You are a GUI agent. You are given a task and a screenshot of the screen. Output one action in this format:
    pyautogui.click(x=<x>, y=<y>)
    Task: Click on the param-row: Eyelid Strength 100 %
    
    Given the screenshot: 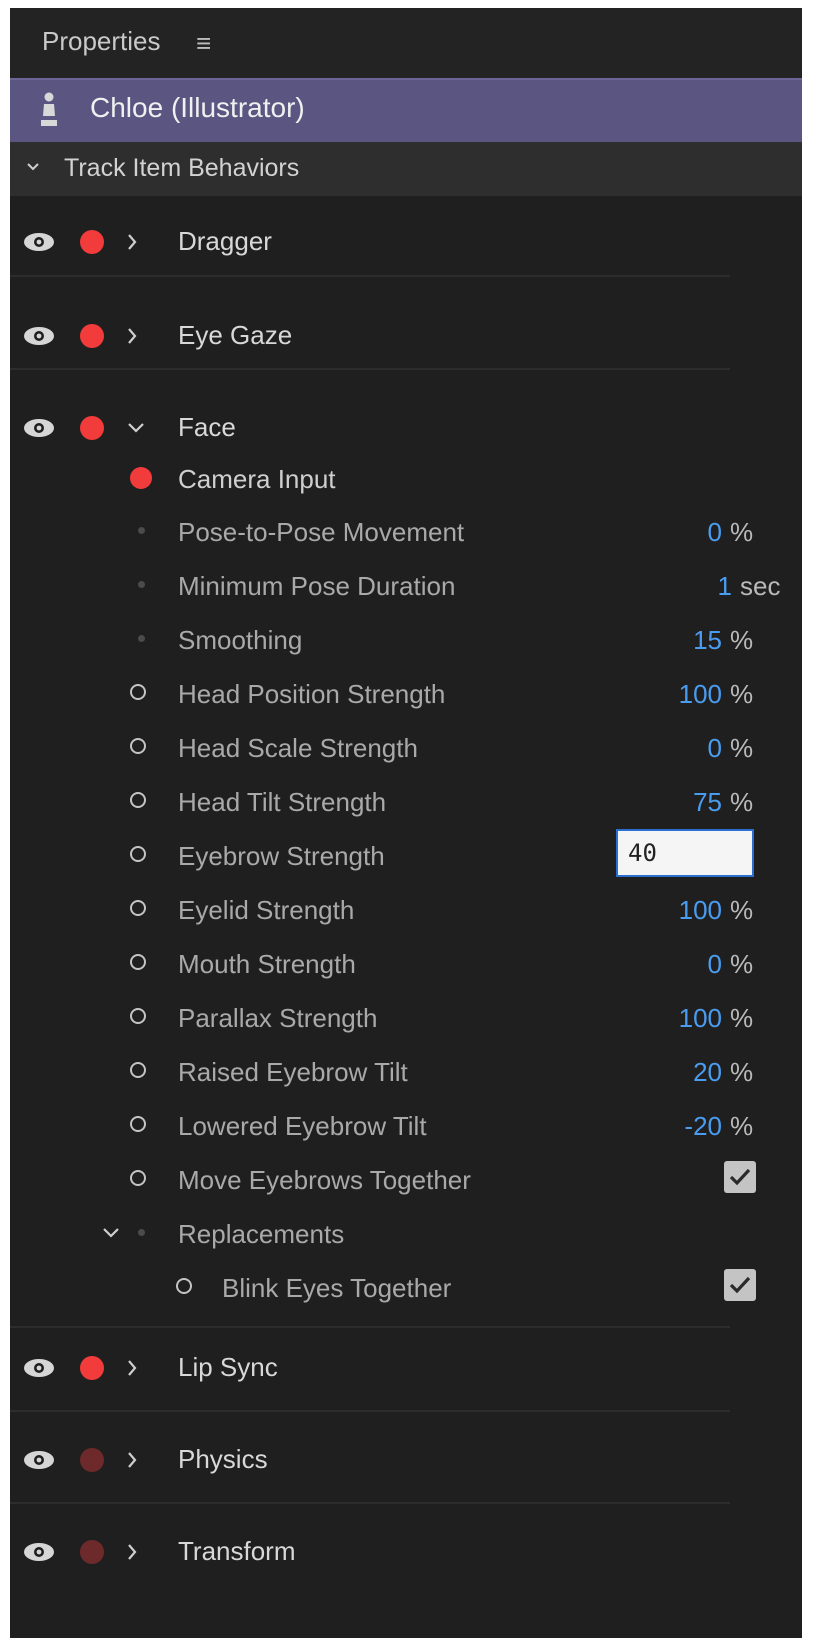 What is the action you would take?
    pyautogui.click(x=406, y=909)
    